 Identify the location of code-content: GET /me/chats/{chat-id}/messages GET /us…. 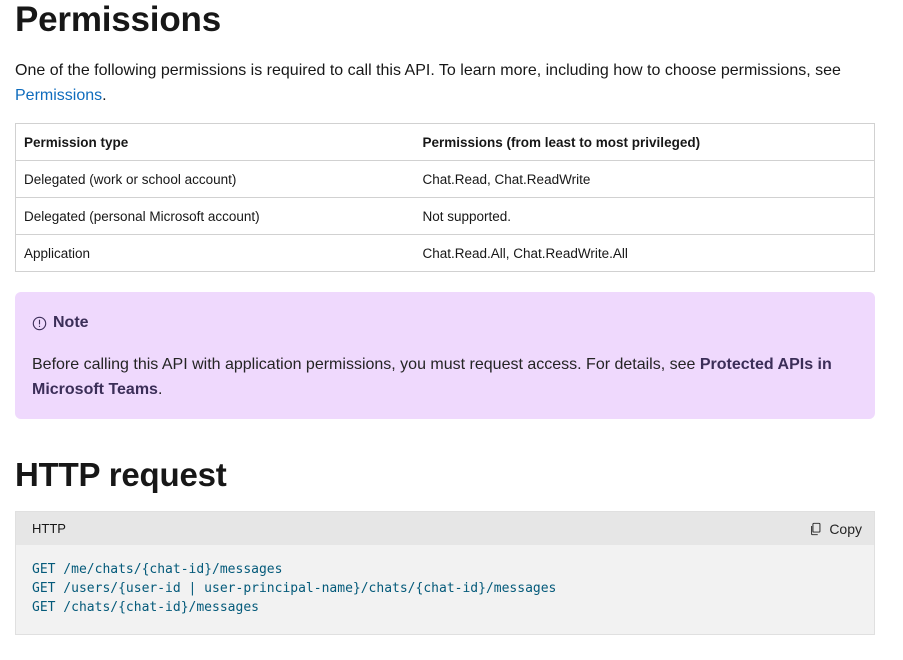
(445, 581).